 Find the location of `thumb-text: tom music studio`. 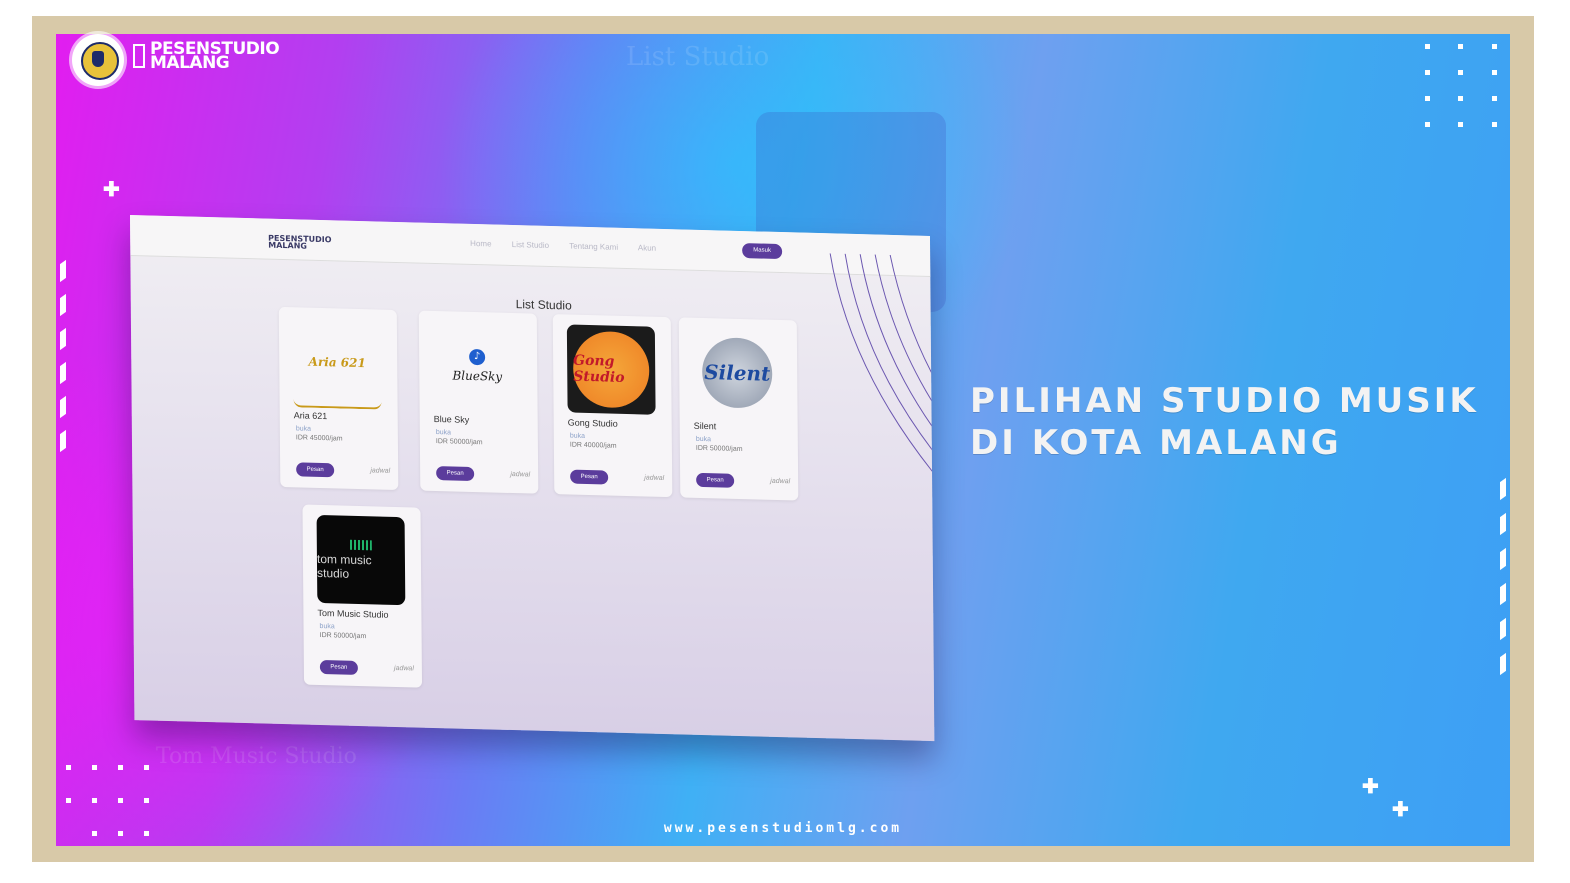

thumb-text: tom music studio is located at coordinates (344, 566).